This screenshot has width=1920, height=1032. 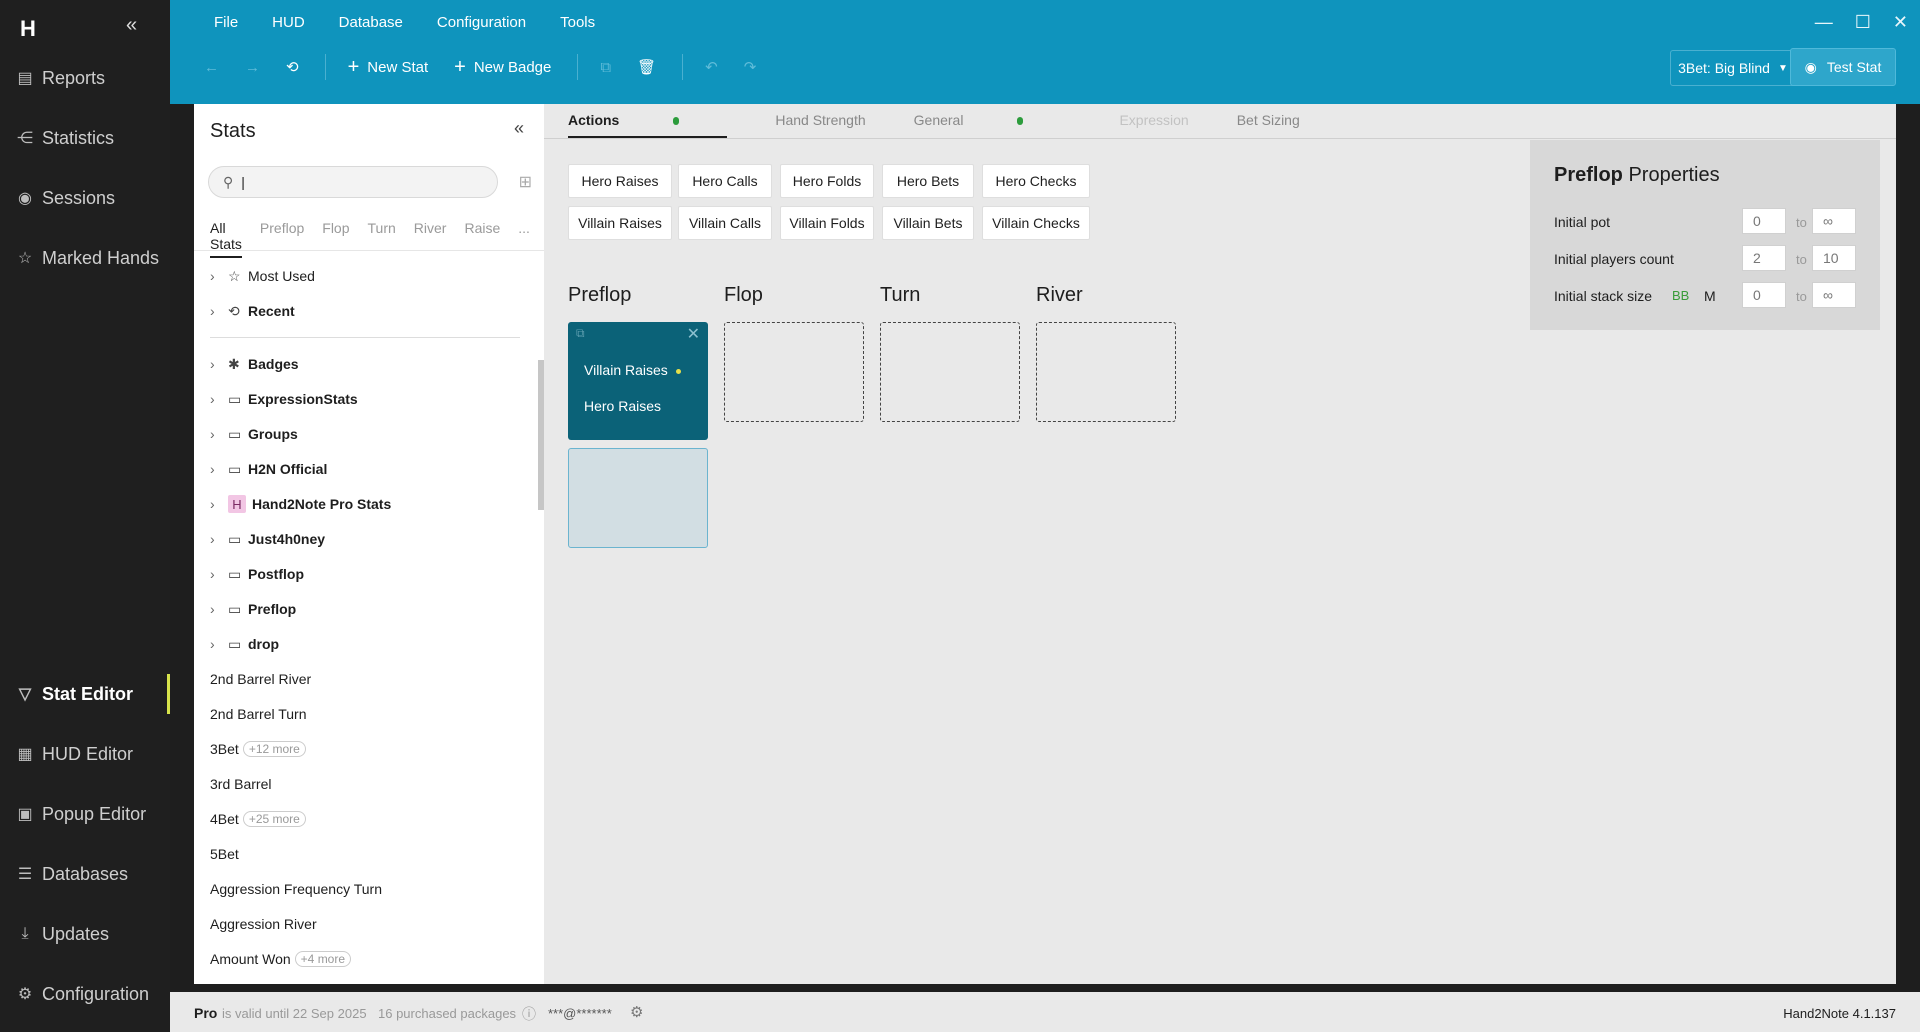 I want to click on nav-item-statistics: ⋲ Statistics, so click(x=85, y=138).